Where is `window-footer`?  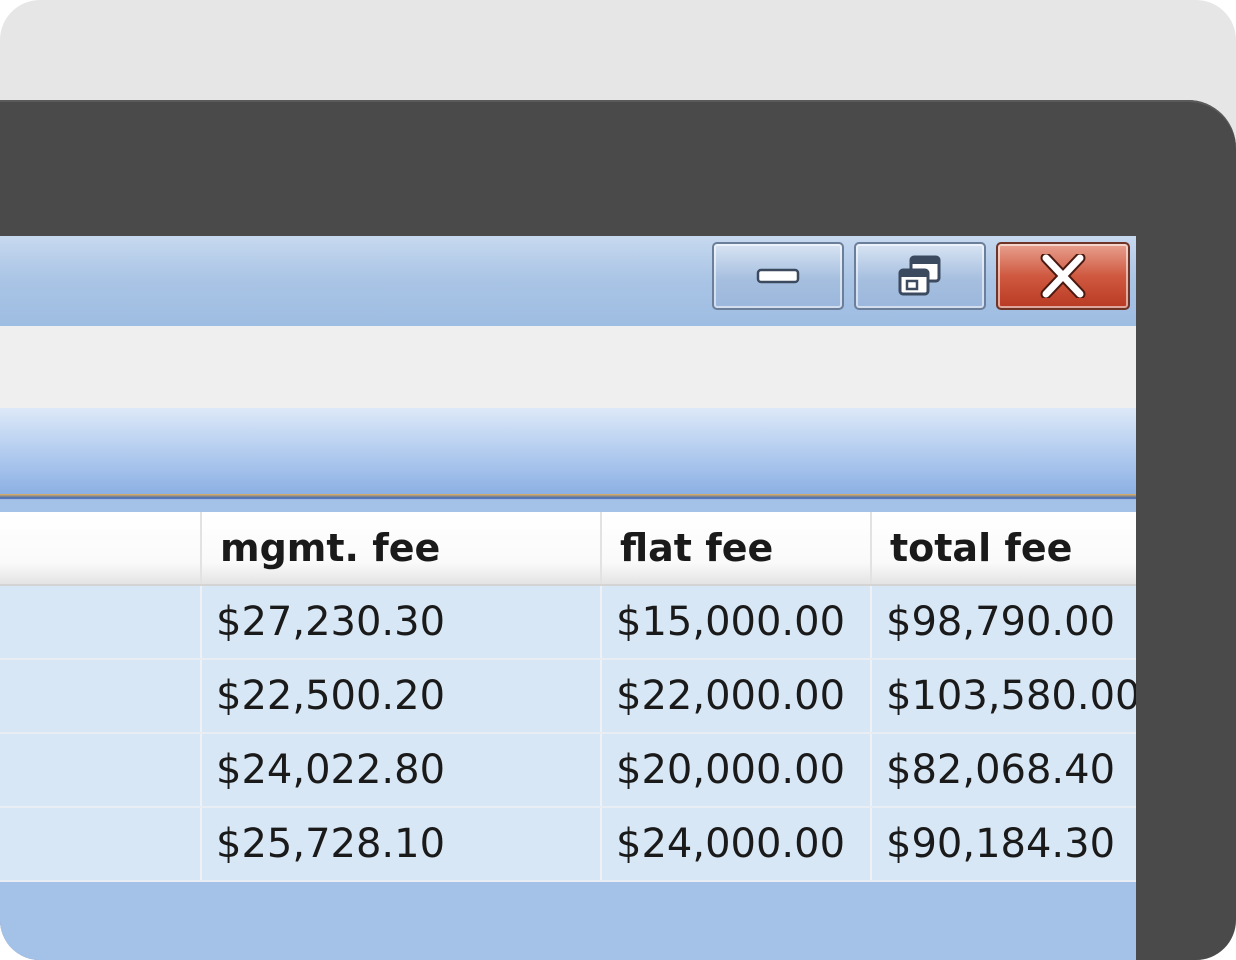 window-footer is located at coordinates (568, 921).